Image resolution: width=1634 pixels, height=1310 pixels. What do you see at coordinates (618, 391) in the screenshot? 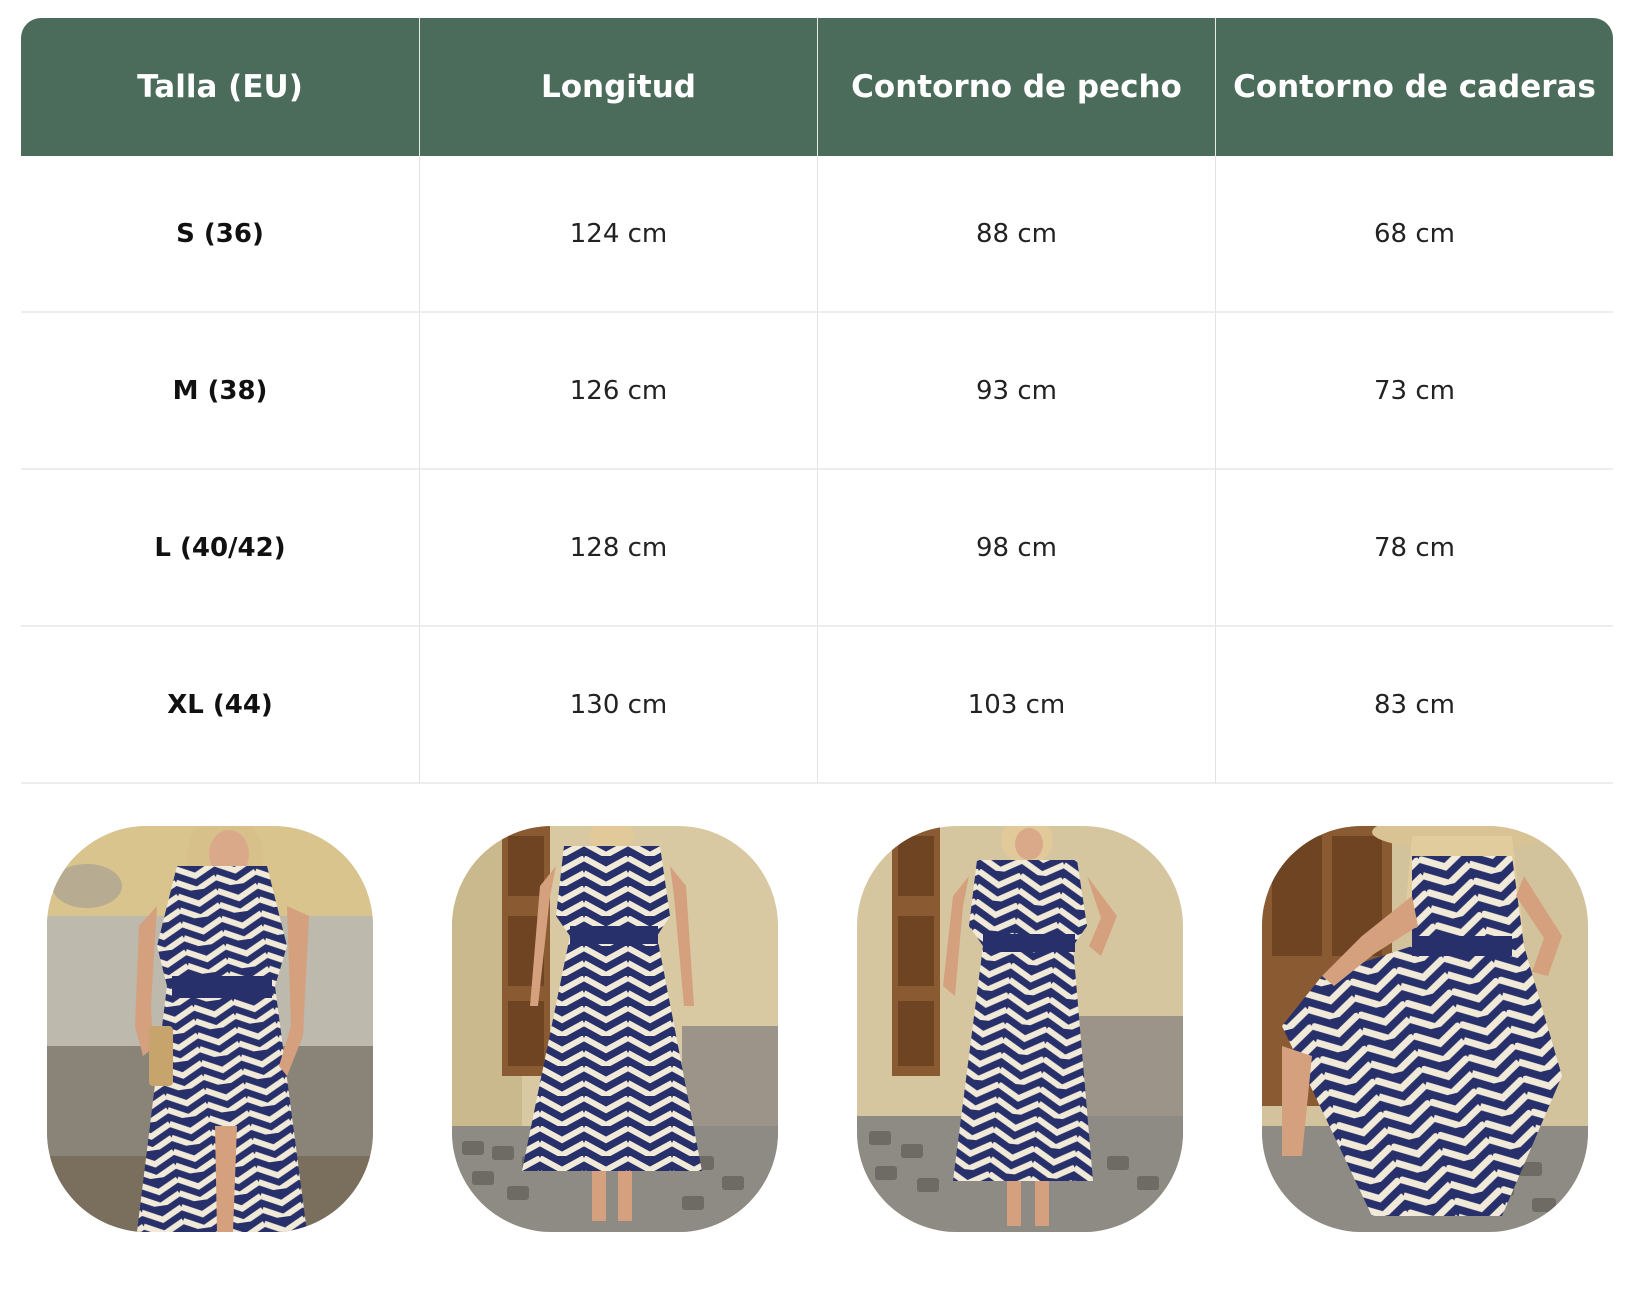
I see `length-cell: 126 cm` at bounding box center [618, 391].